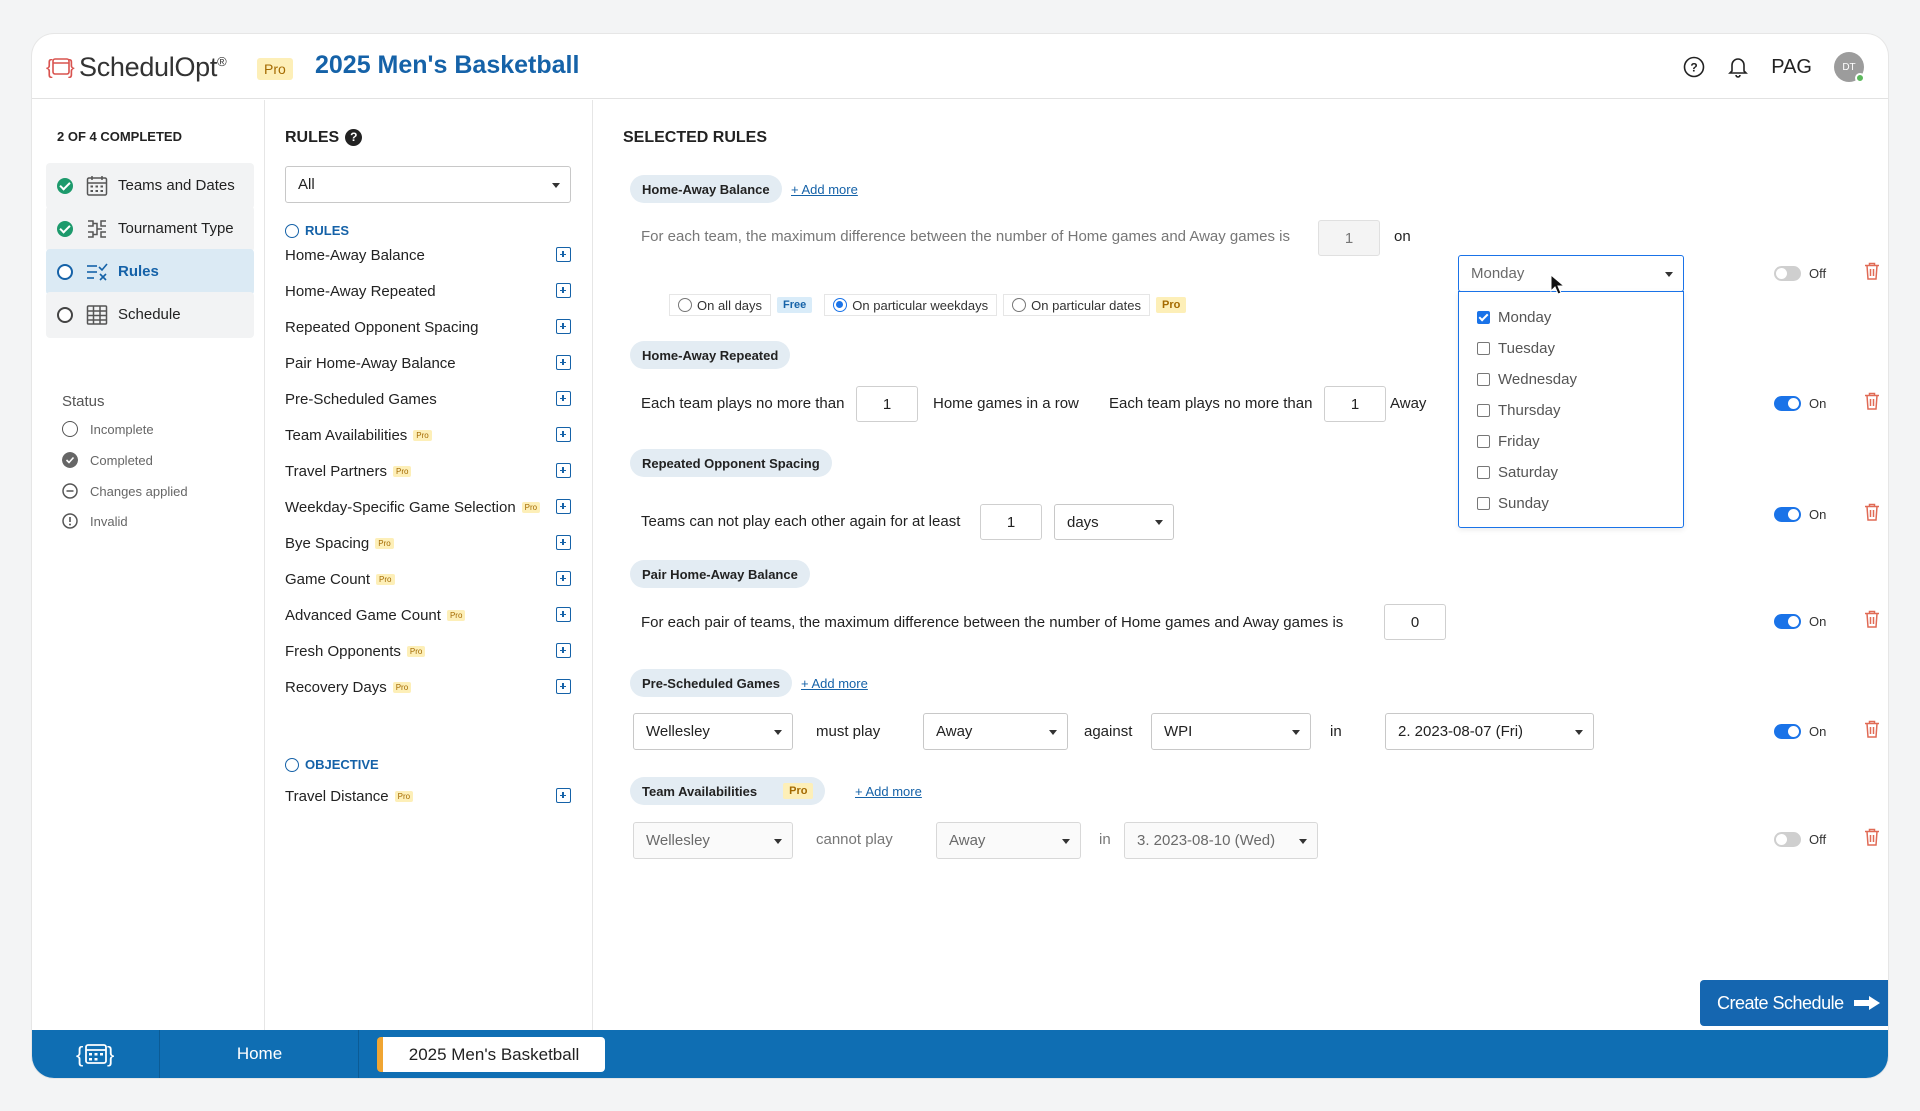 This screenshot has width=1920, height=1111. Describe the element at coordinates (1519, 410) in the screenshot. I see `weekday-option: Thursday` at that location.